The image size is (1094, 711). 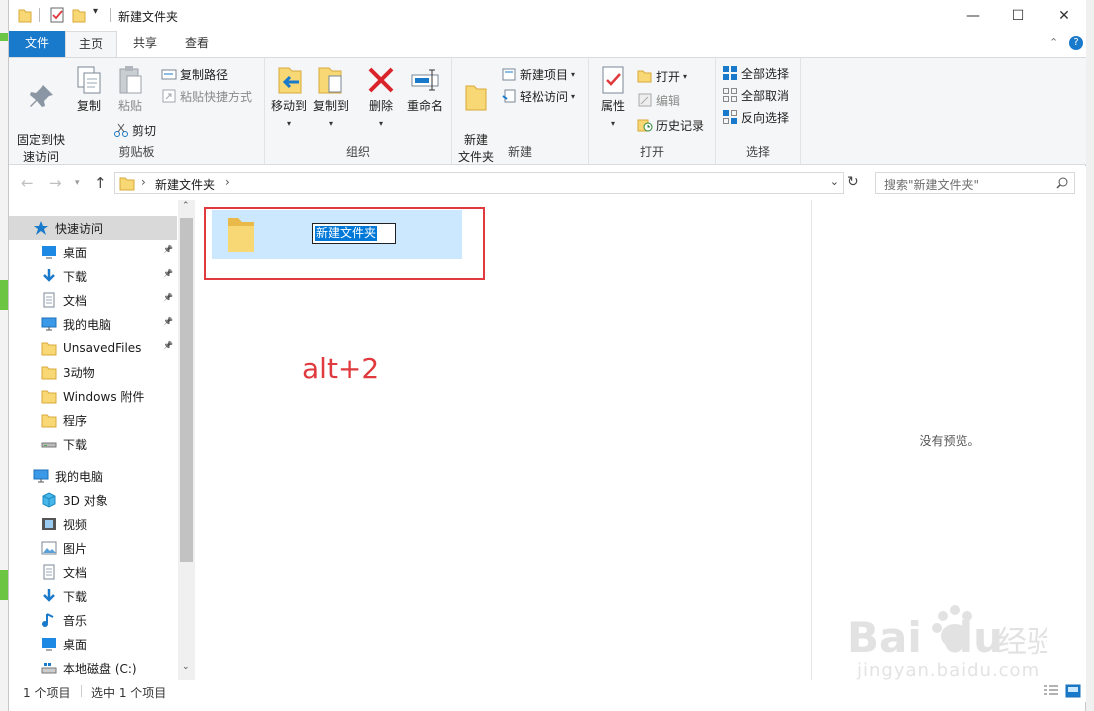 I want to click on edit-label: 编辑, so click(x=668, y=100).